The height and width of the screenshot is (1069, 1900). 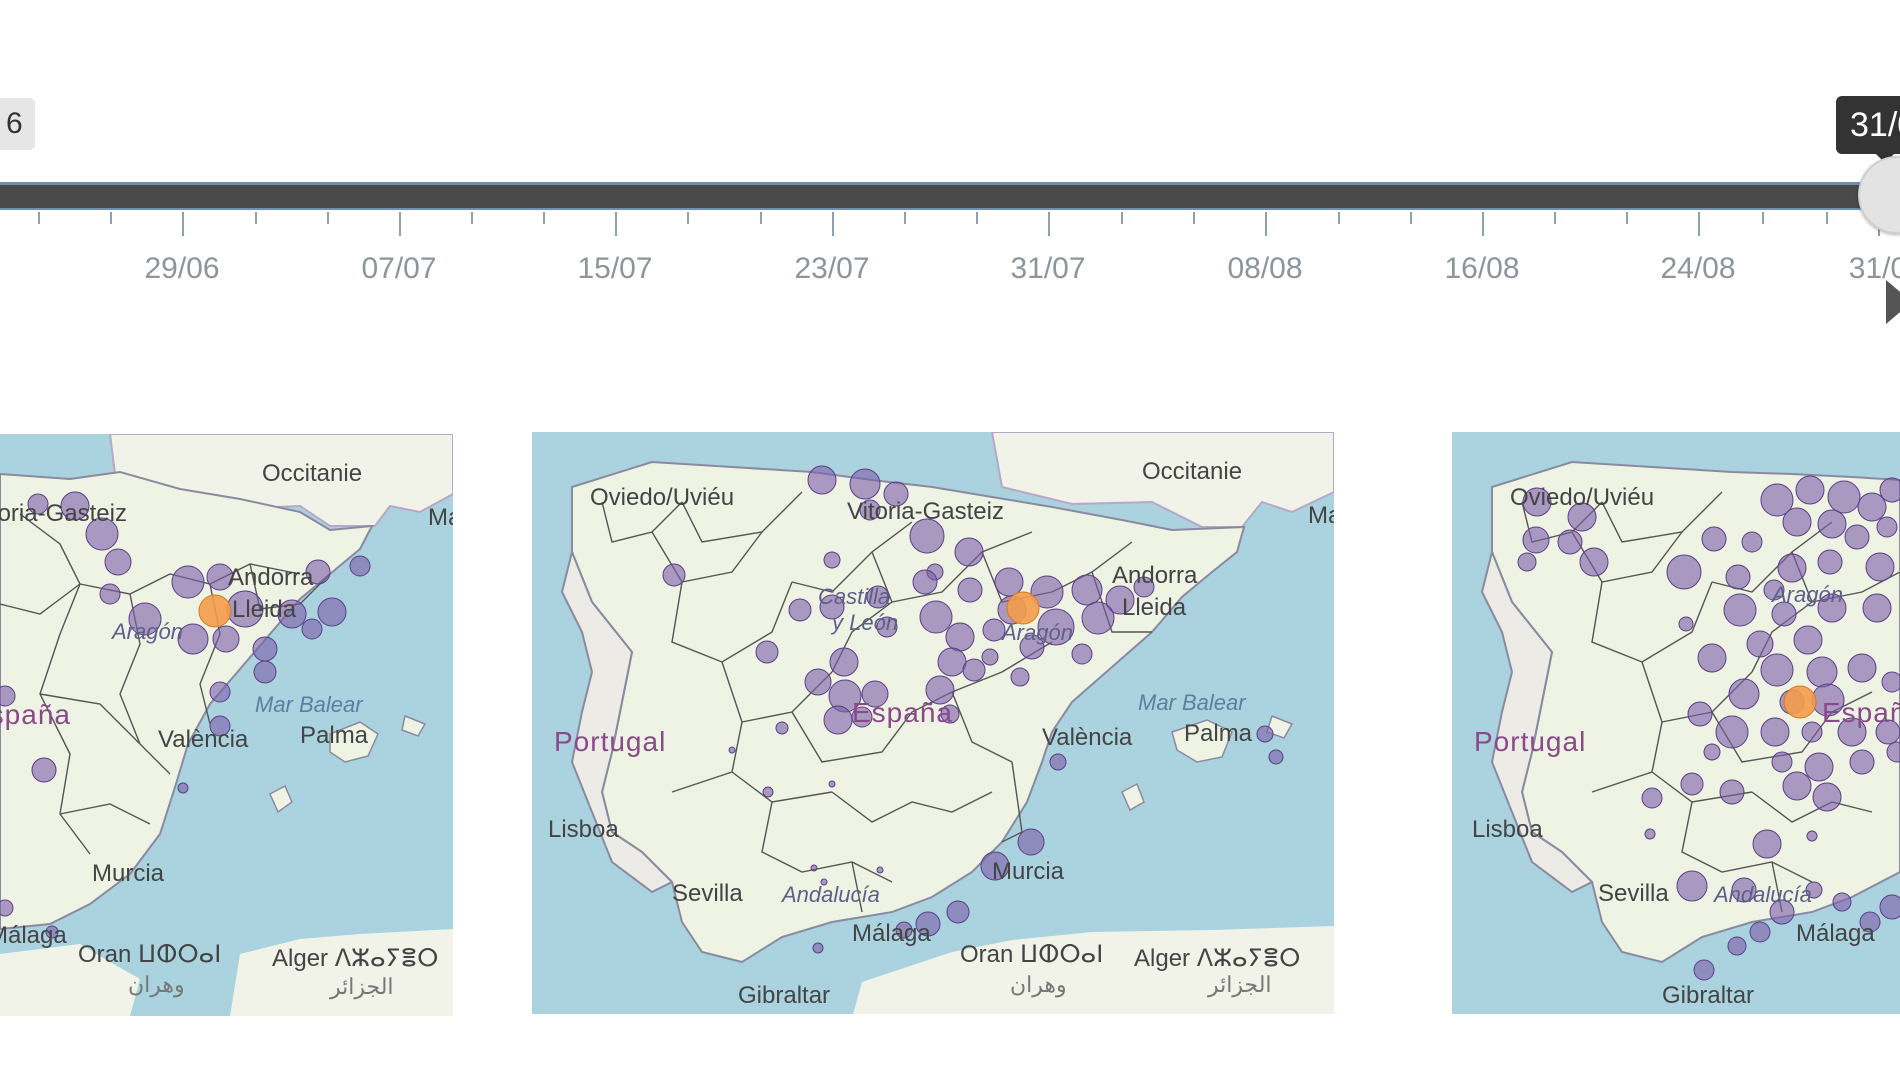 What do you see at coordinates (17, 124) in the screenshot?
I see `start-date-bubble: 6` at bounding box center [17, 124].